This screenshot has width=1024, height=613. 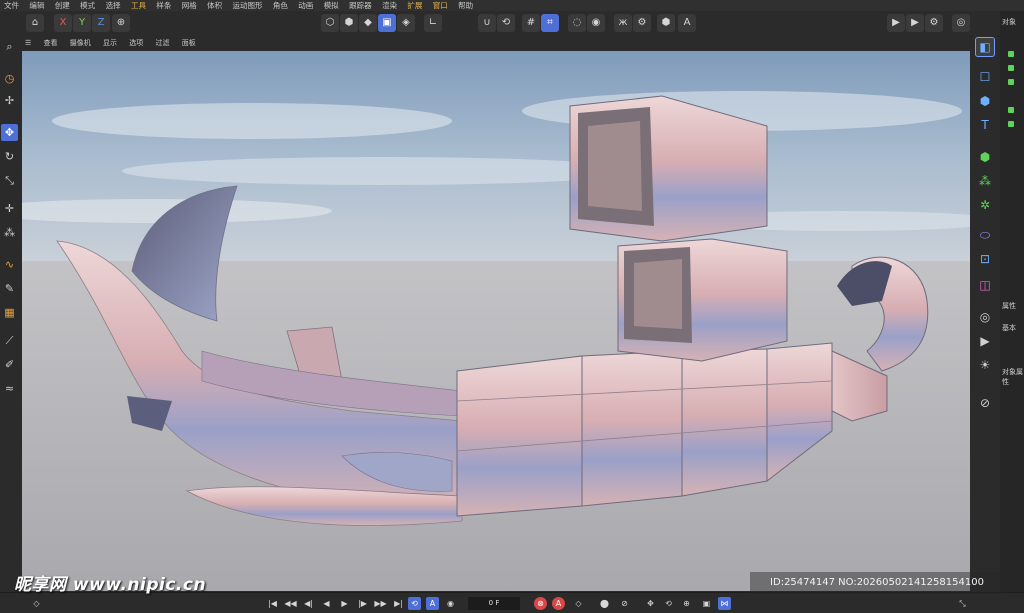 I want to click on smooth-icon: ≈, so click(x=9, y=388).